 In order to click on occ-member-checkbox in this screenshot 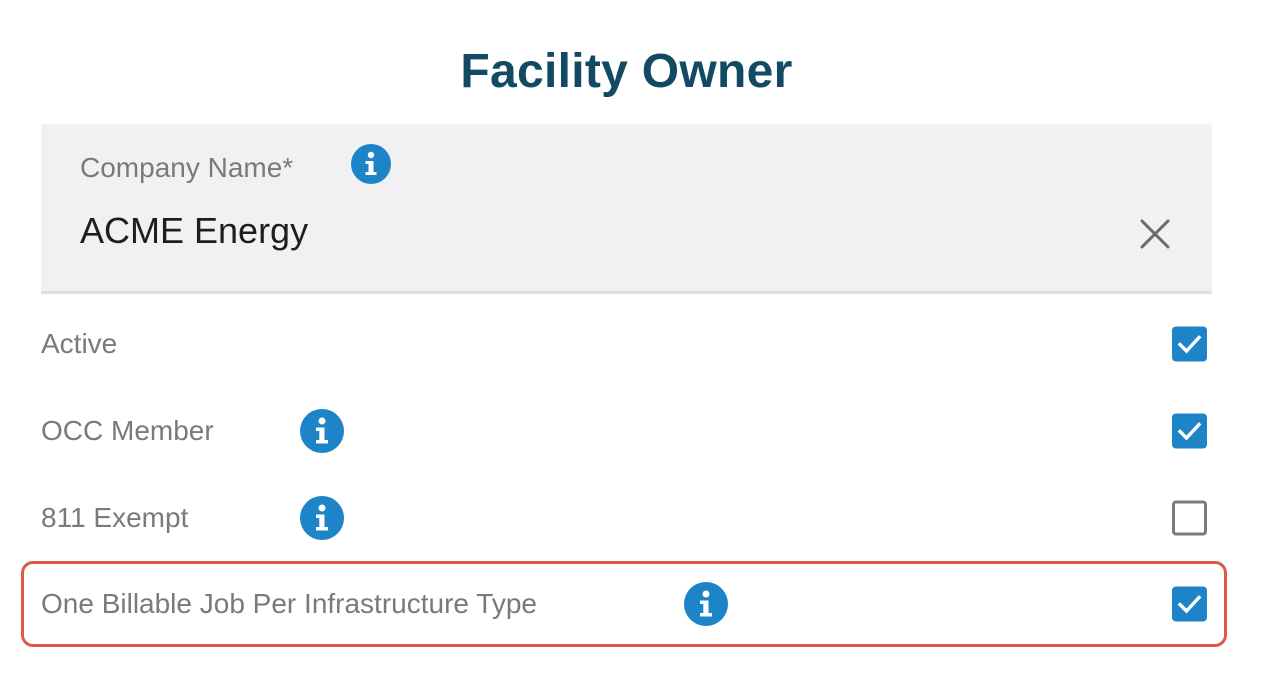, I will do `click(1189, 431)`.